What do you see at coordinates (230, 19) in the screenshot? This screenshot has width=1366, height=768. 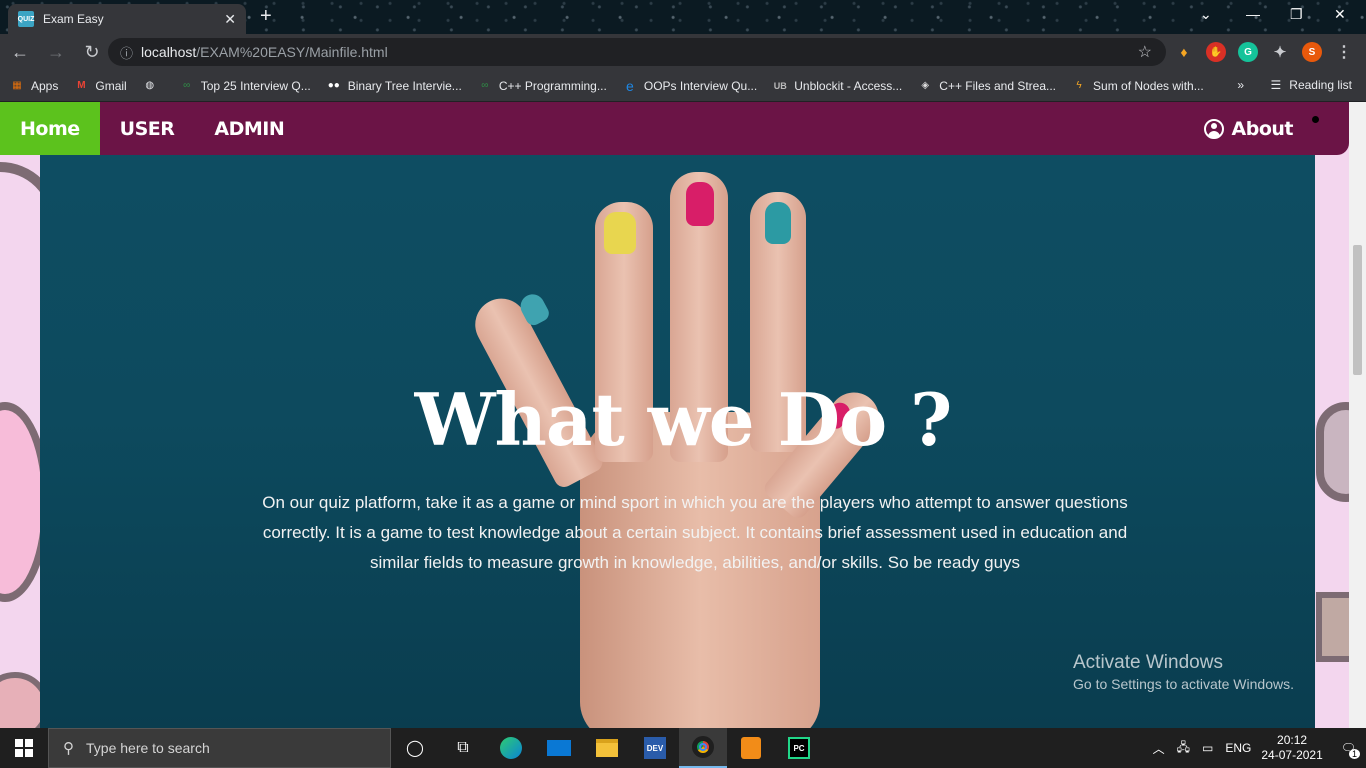 I see `close-tab-icon: ✕` at bounding box center [230, 19].